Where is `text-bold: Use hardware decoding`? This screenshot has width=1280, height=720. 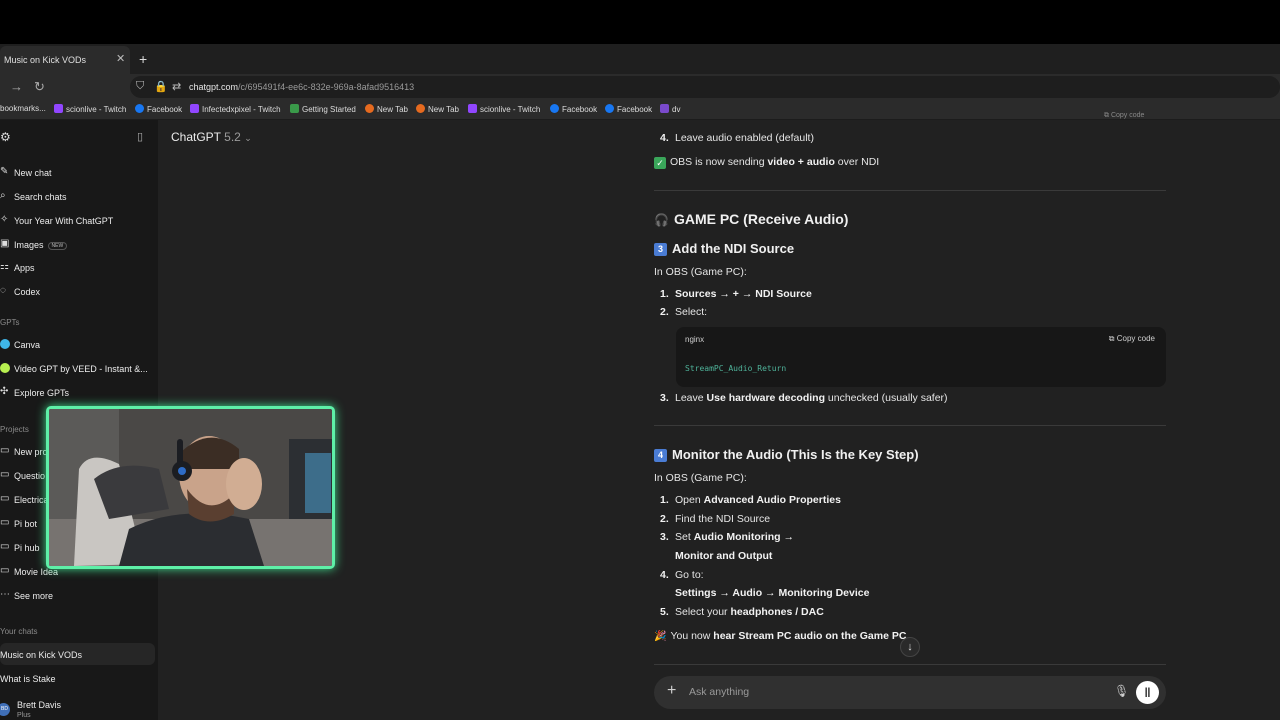 text-bold: Use hardware decoding is located at coordinates (765, 398).